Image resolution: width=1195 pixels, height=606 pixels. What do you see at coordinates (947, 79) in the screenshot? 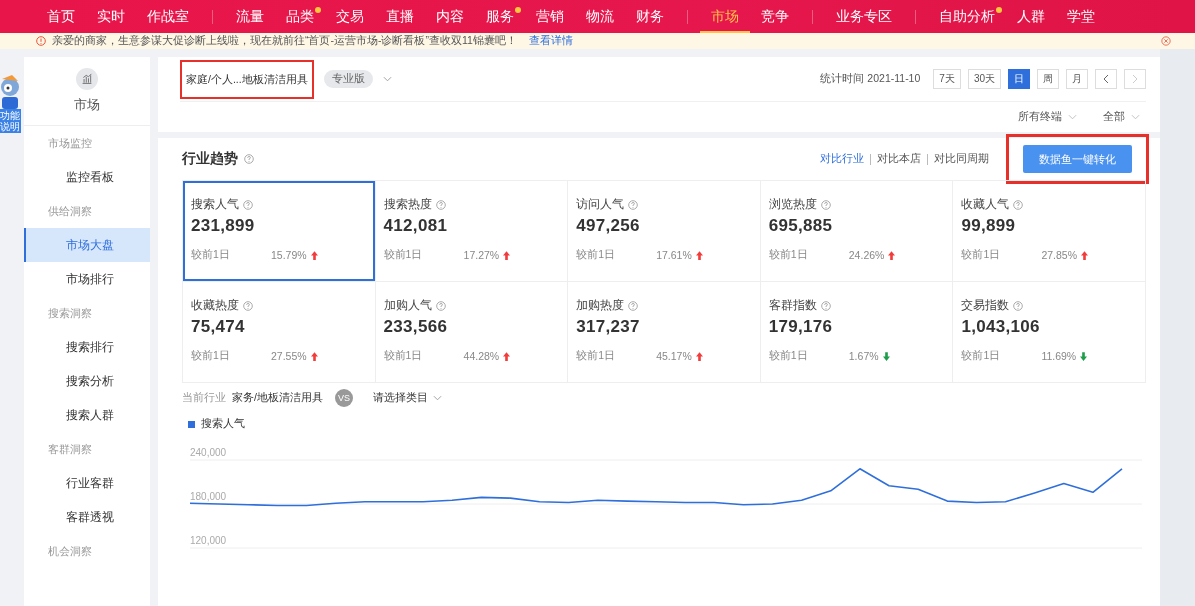
I see `period-button: 7天` at bounding box center [947, 79].